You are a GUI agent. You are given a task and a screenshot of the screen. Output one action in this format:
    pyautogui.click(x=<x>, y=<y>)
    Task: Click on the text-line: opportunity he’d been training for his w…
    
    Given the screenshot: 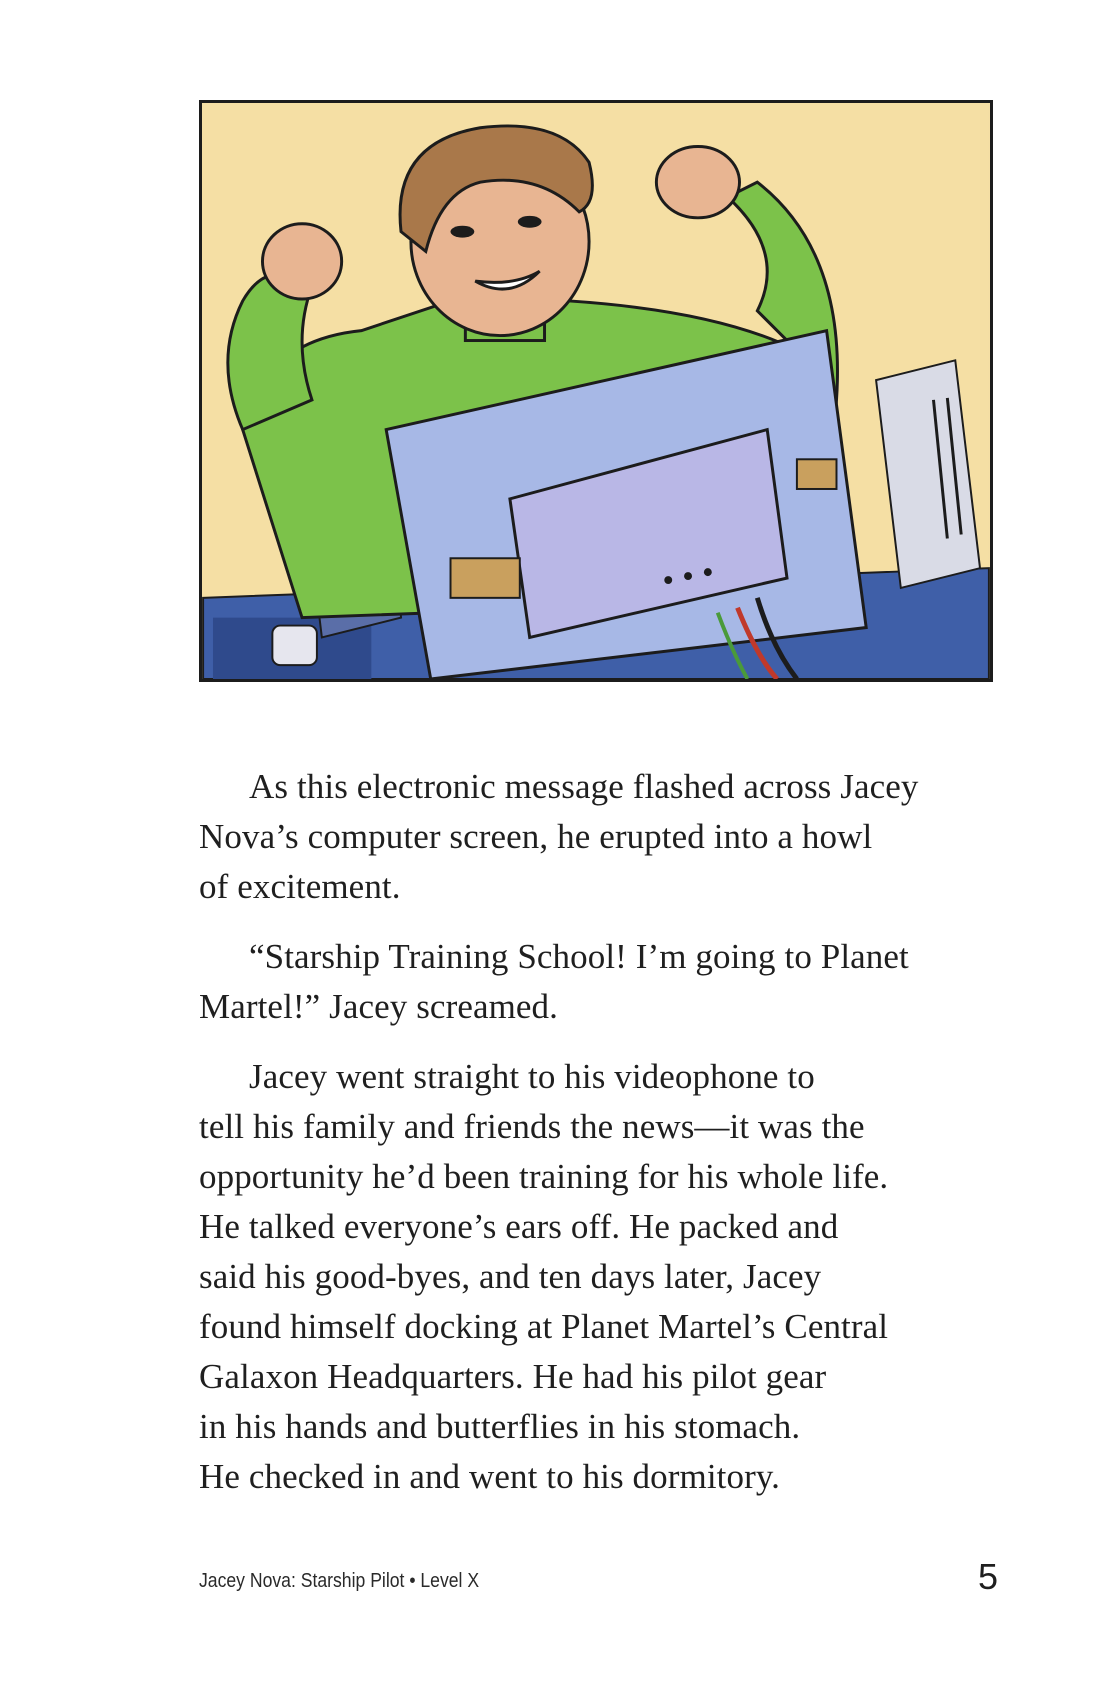 What is the action you would take?
    pyautogui.click(x=544, y=1176)
    